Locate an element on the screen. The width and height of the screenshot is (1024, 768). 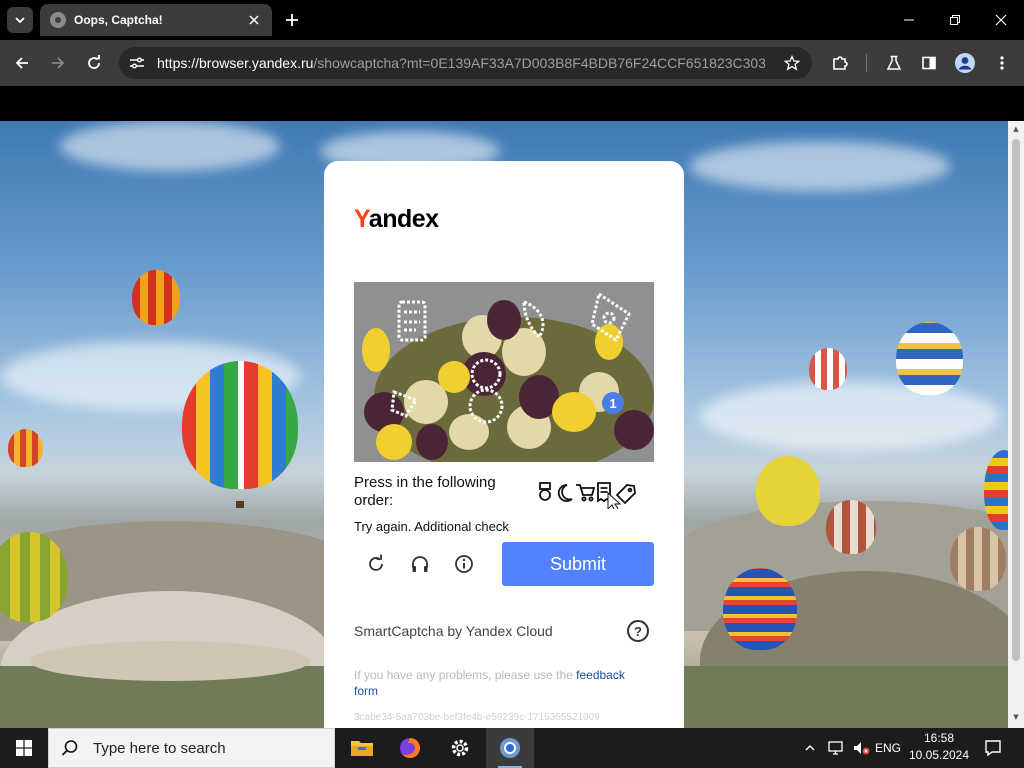
reload-icon is located at coordinates (94, 62).